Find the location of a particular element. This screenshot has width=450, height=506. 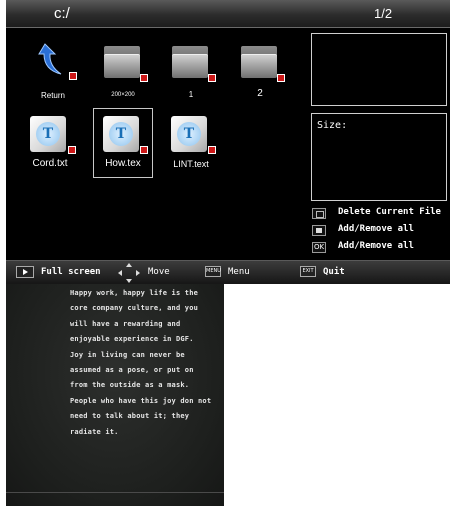

page-indicator: 1/2 is located at coordinates (383, 13).